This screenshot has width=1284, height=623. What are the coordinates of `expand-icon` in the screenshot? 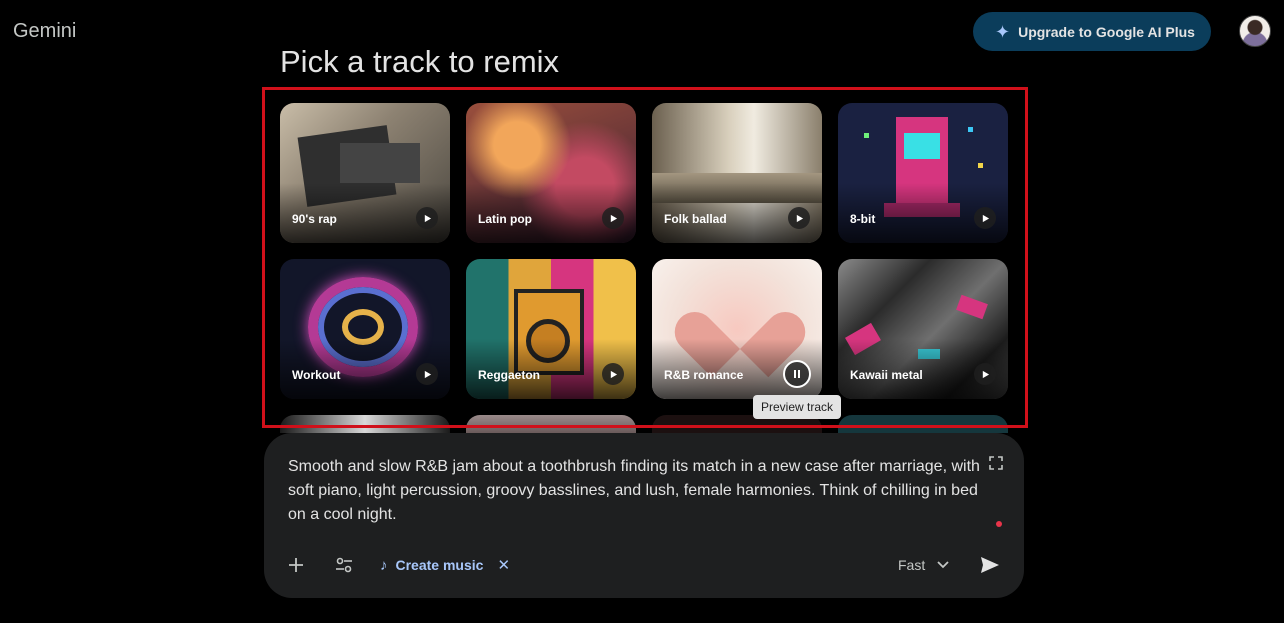 It's located at (996, 463).